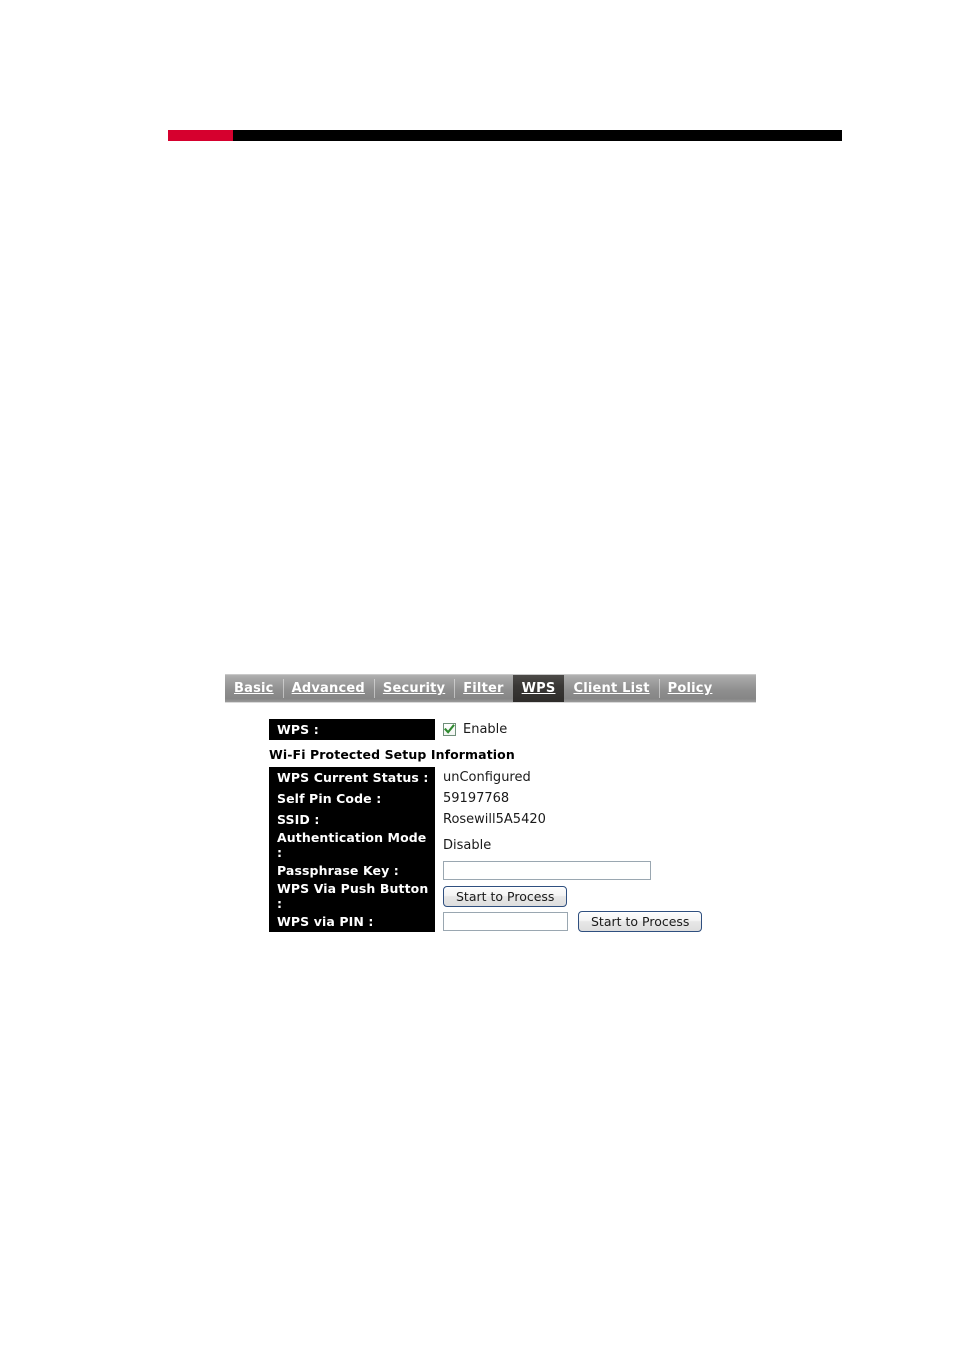 This screenshot has width=954, height=1350. I want to click on wps-push-button-label: WPS Via Push Button :, so click(352, 896).